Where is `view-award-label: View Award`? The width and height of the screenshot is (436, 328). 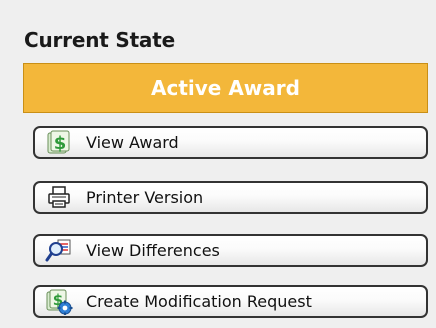
view-award-label: View Award is located at coordinates (132, 142).